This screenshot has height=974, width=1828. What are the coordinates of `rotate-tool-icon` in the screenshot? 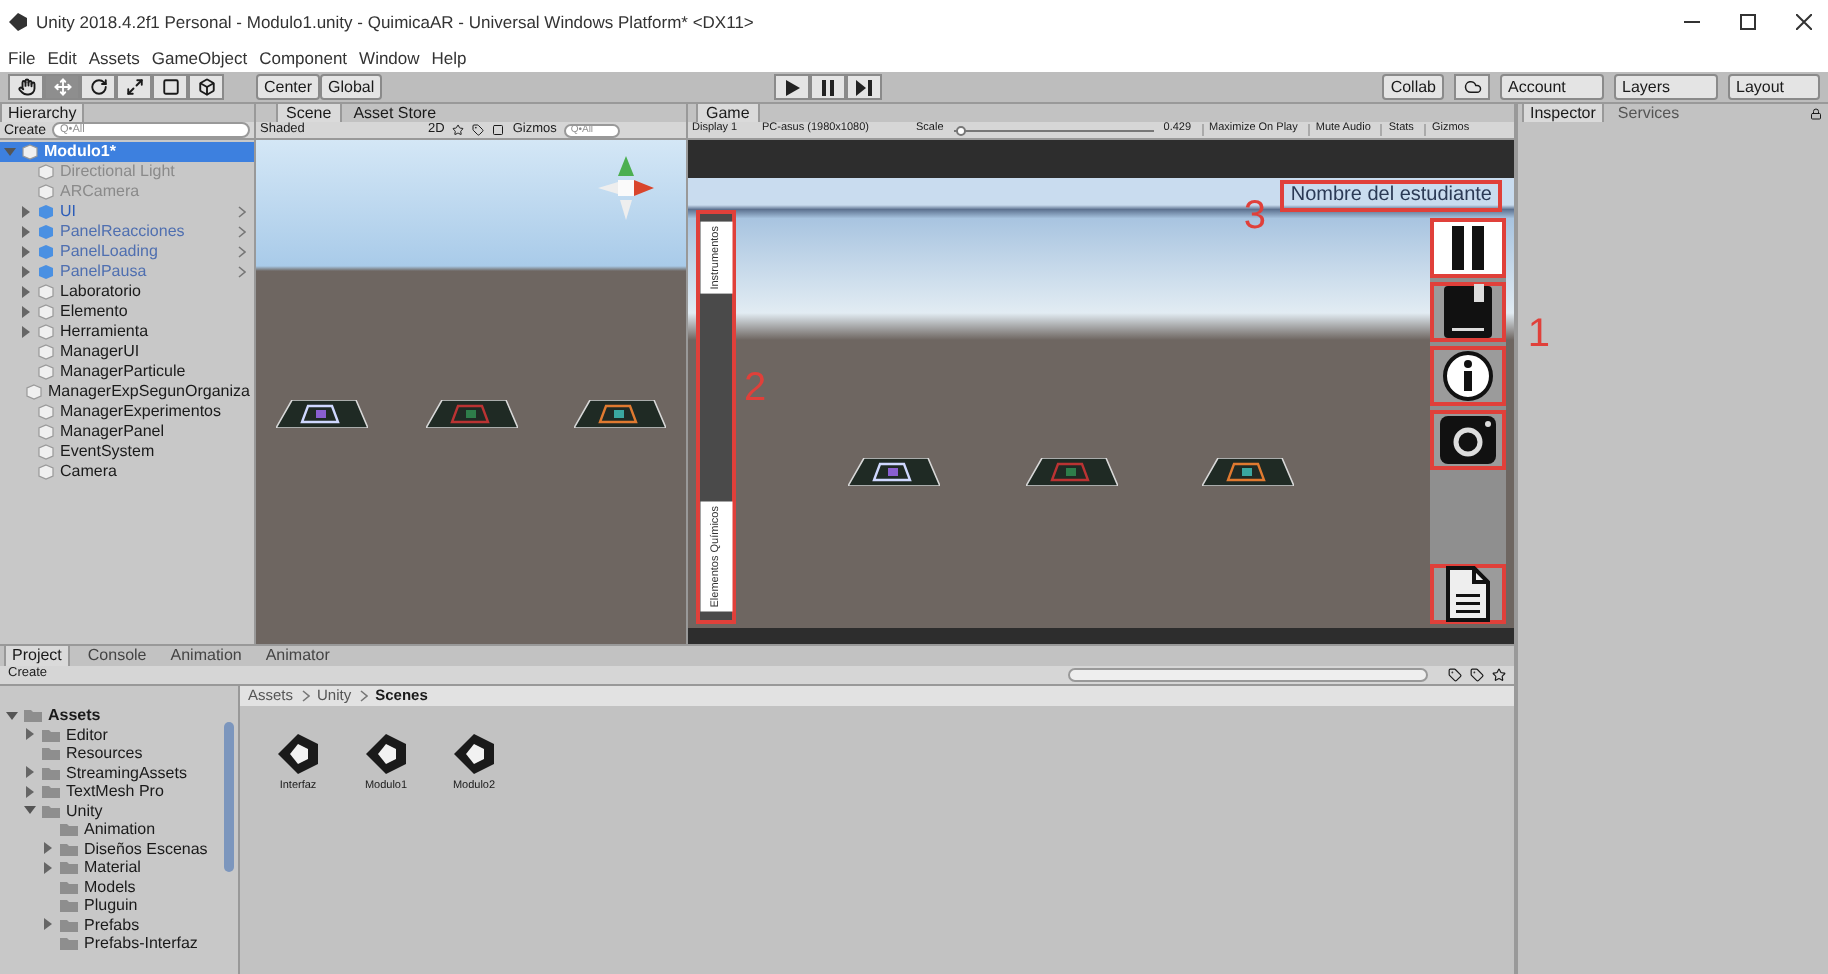 It's located at (98, 87).